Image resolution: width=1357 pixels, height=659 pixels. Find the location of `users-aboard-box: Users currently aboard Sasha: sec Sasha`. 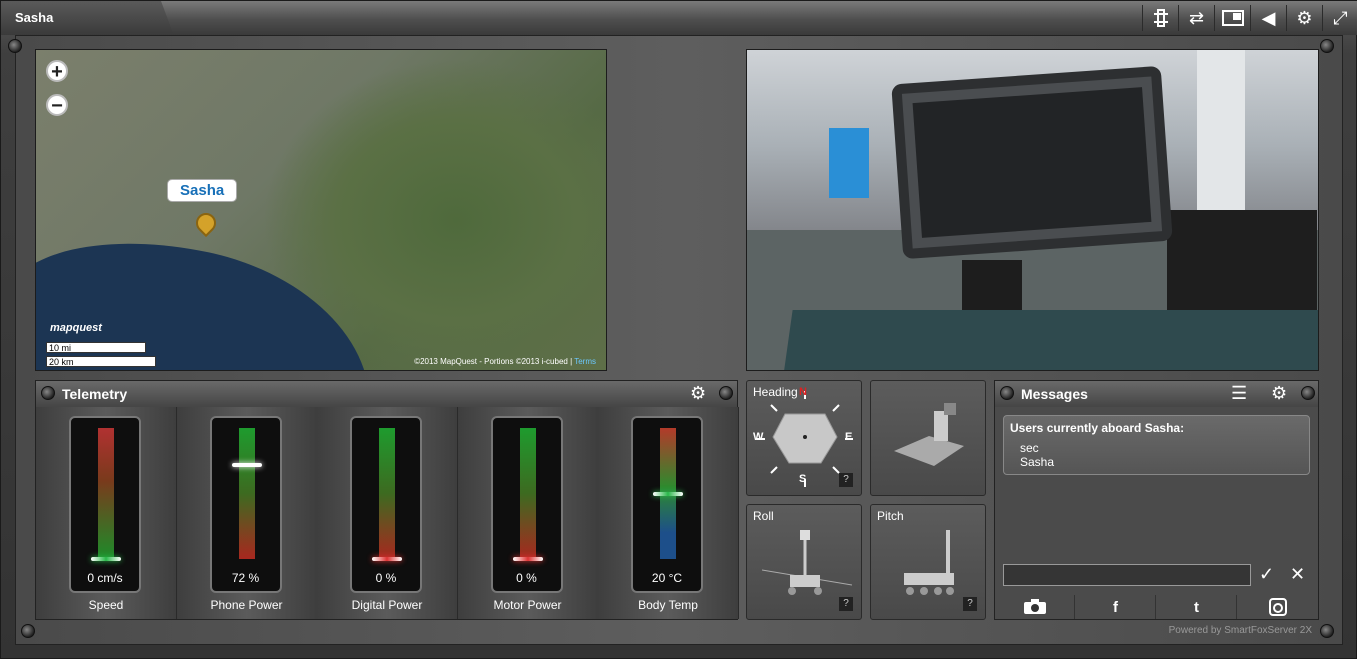

users-aboard-box: Users currently aboard Sasha: sec Sasha is located at coordinates (1156, 445).